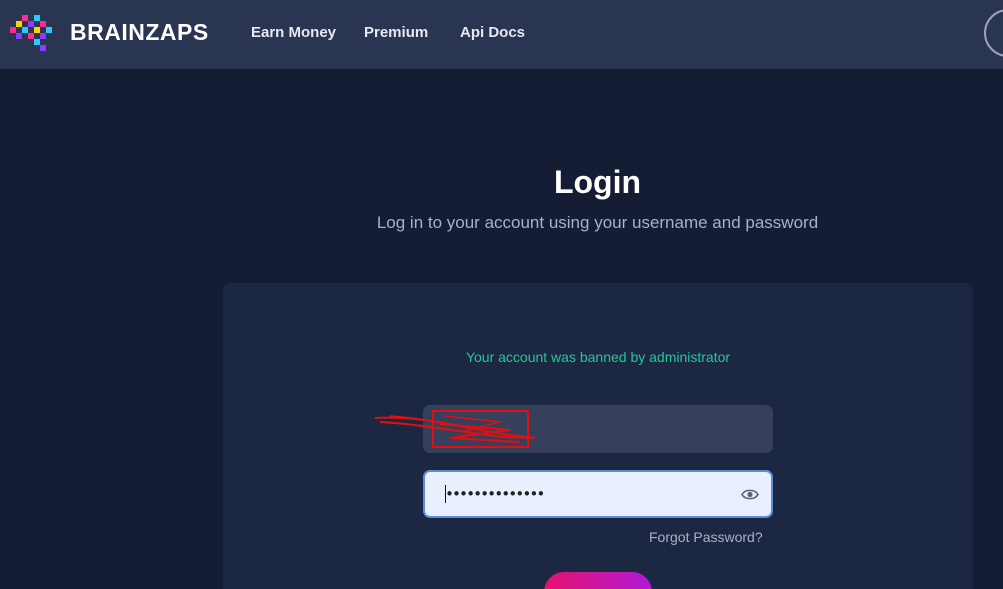 This screenshot has width=1003, height=589. Describe the element at coordinates (598, 357) in the screenshot. I see `ban-alert-message: Your account was banned by administrator` at that location.